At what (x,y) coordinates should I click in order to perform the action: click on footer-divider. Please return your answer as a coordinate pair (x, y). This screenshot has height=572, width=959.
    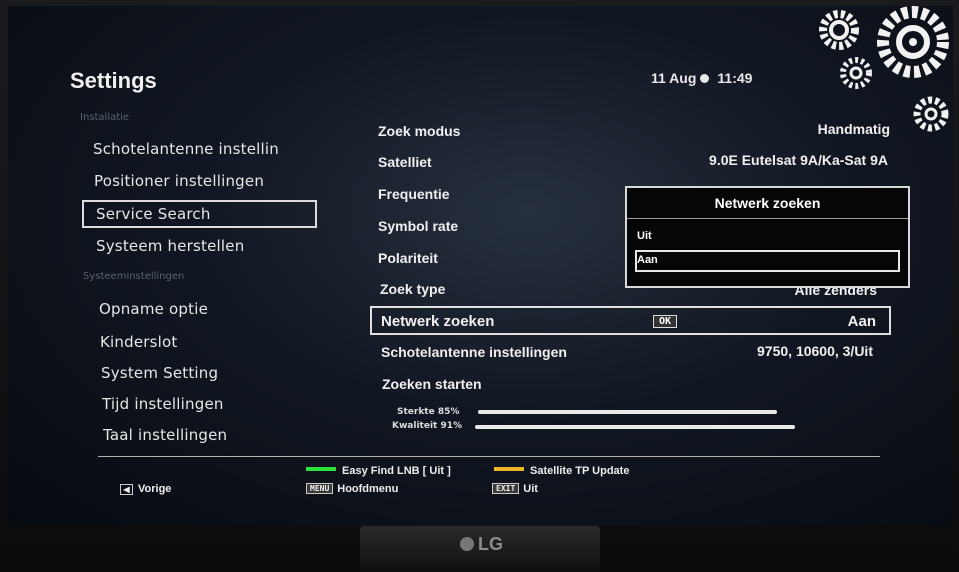
    Looking at the image, I should click on (489, 456).